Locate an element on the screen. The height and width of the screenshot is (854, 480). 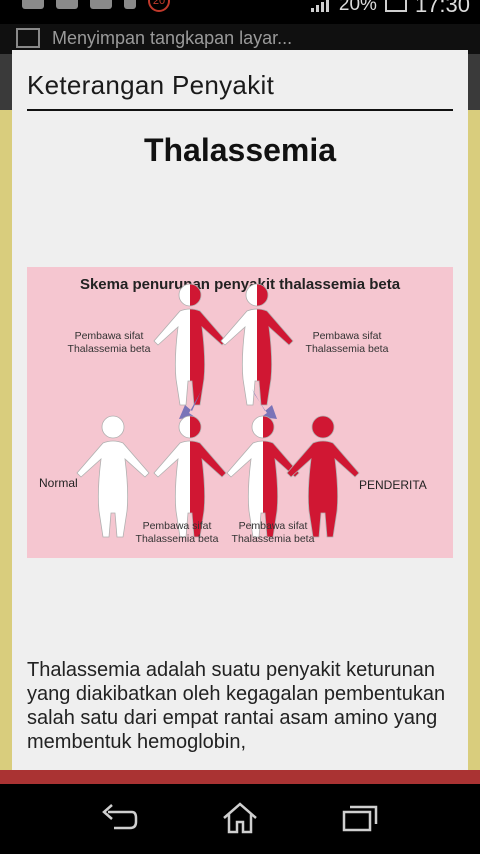
disease-name: Thalassemia is located at coordinates (240, 150).